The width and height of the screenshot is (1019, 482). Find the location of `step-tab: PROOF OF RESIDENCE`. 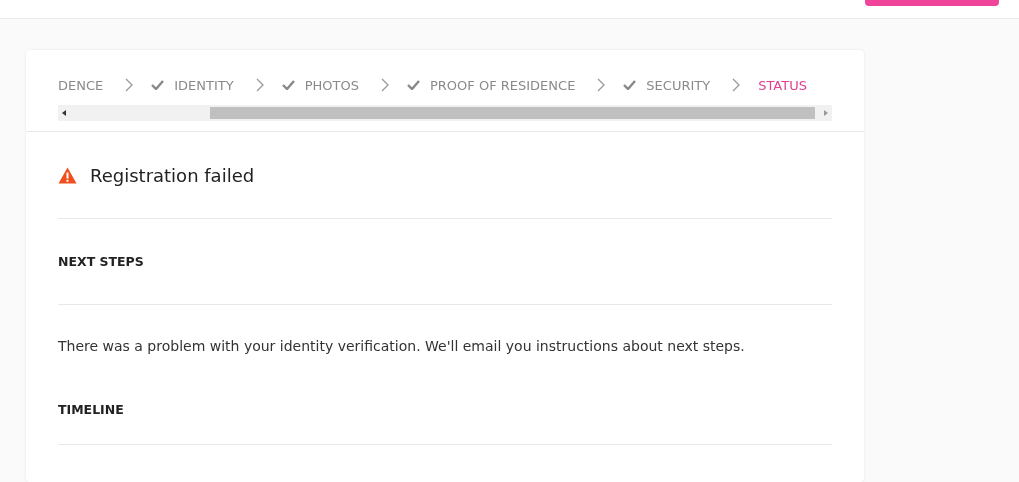

step-tab: PROOF OF RESIDENCE is located at coordinates (491, 85).